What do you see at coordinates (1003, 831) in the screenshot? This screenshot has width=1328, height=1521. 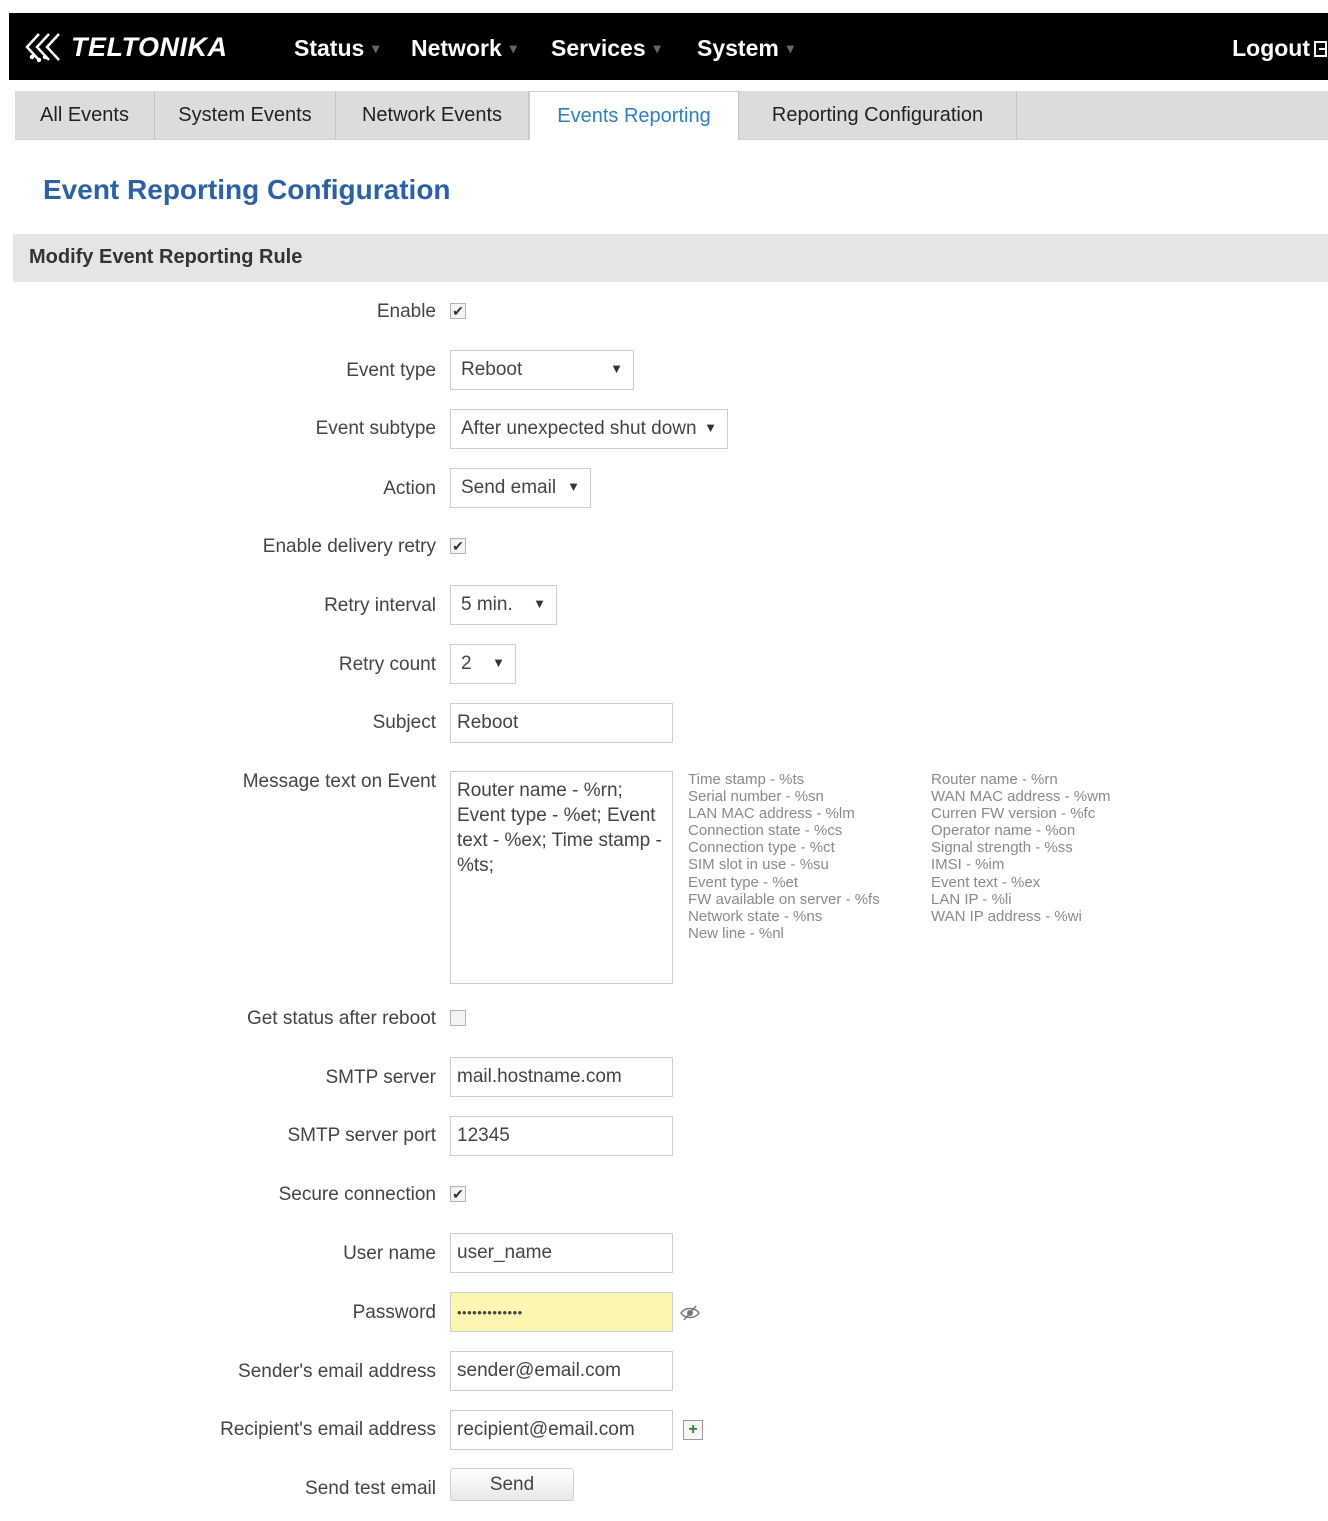 I see `variable-item: Operator name - %on` at bounding box center [1003, 831].